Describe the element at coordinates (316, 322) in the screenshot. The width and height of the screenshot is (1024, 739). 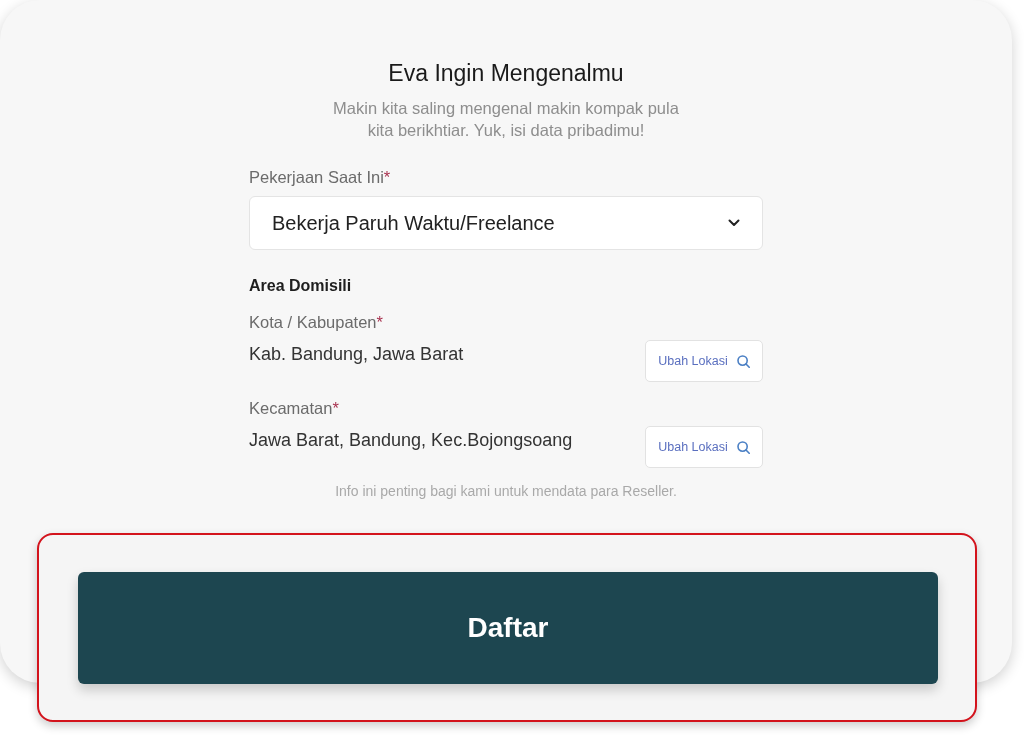
I see `field-label: Kota / Kabupaten*` at that location.